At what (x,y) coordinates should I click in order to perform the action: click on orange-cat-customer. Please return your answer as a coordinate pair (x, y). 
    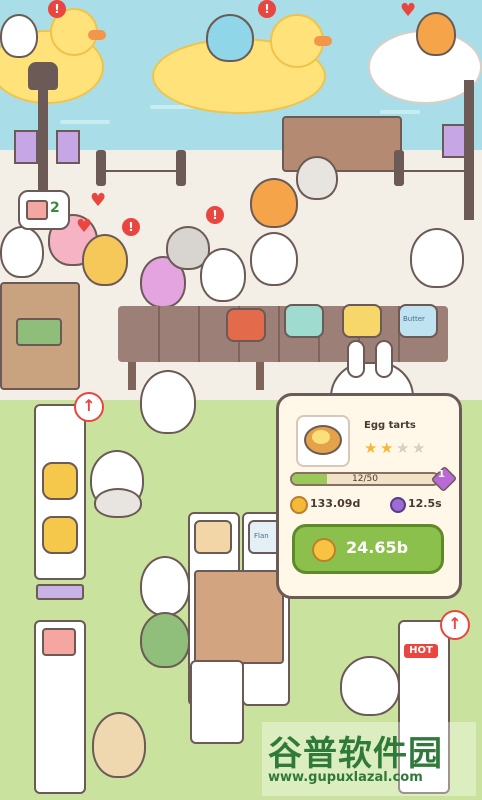
    Looking at the image, I should click on (274, 203).